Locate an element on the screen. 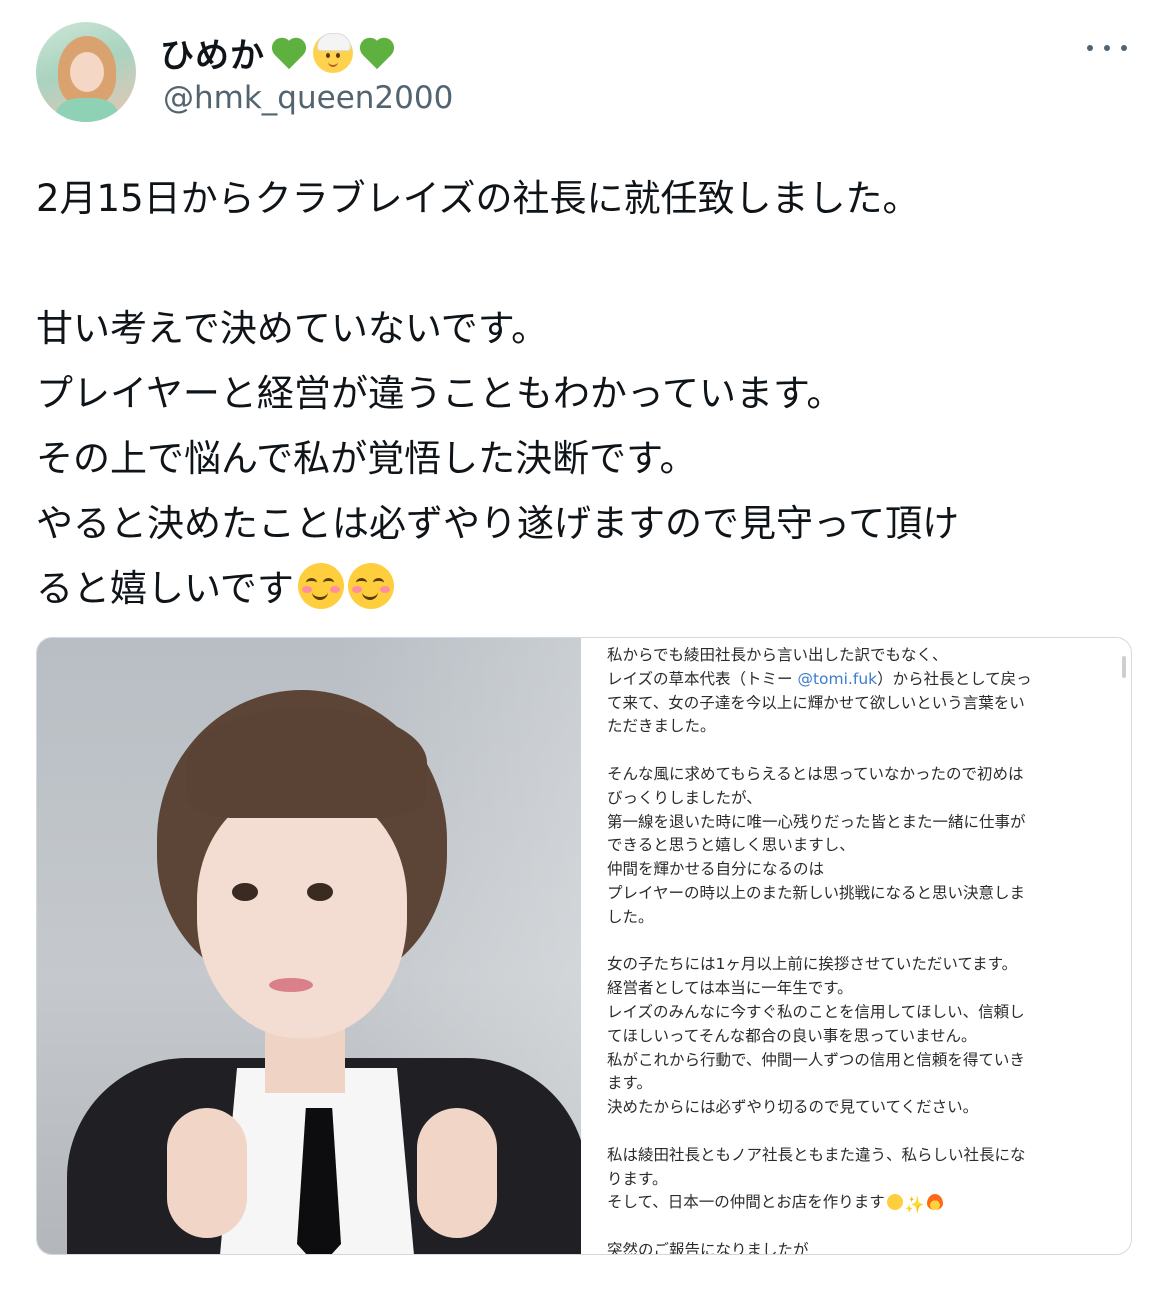 Image resolution: width=1173 pixels, height=1290 pixels. note-line: びっくりしましたが、 is located at coordinates (684, 797).